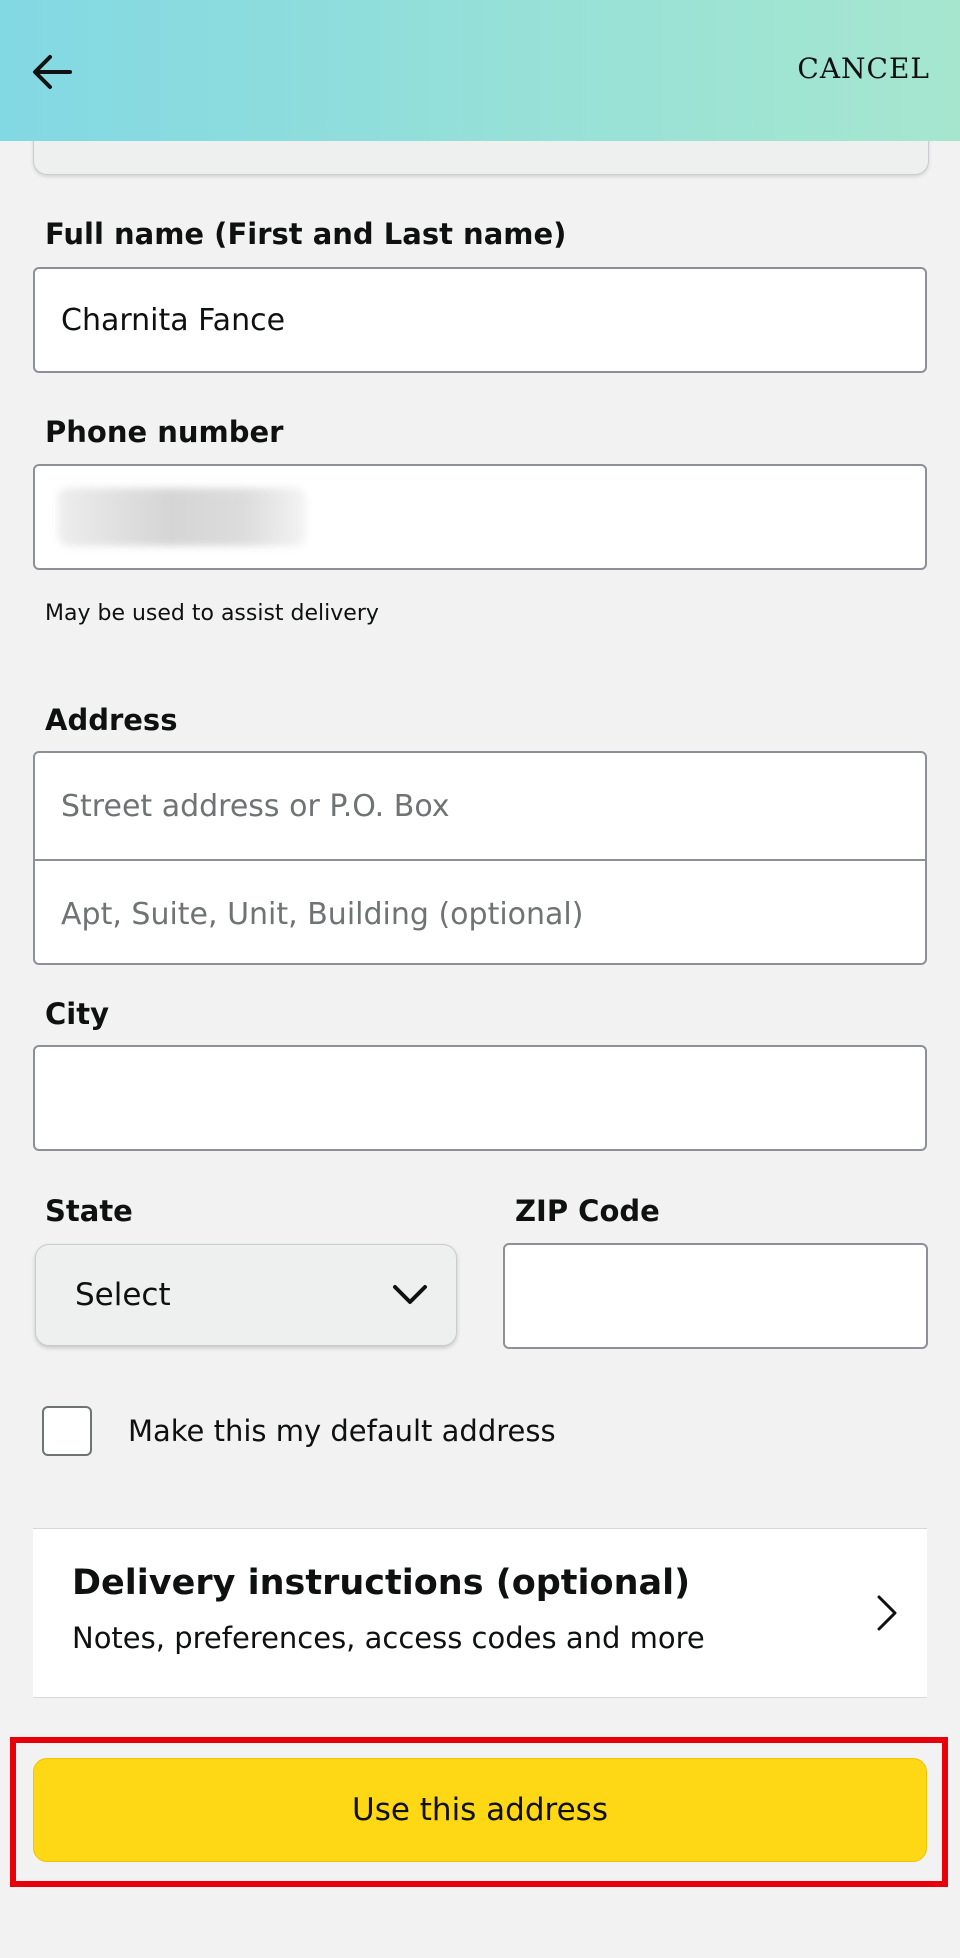  What do you see at coordinates (480, 1810) in the screenshot?
I see `use-this-address-button: Use this address` at bounding box center [480, 1810].